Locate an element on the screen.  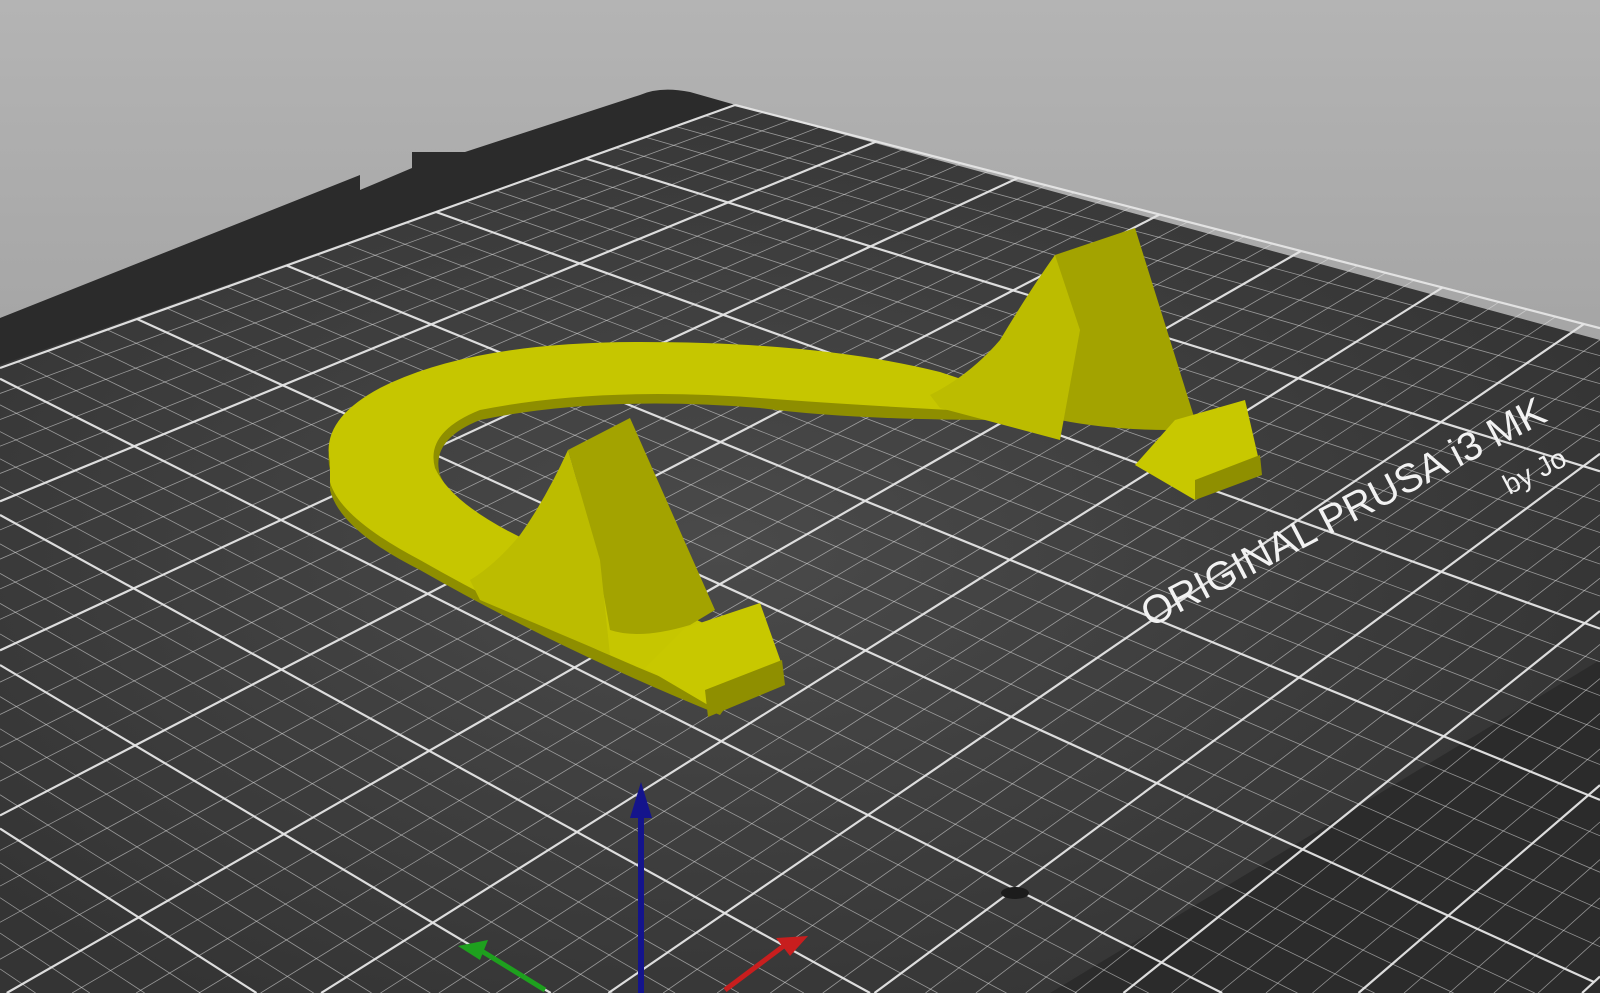
bed-screw-hole is located at coordinates (1015, 893).